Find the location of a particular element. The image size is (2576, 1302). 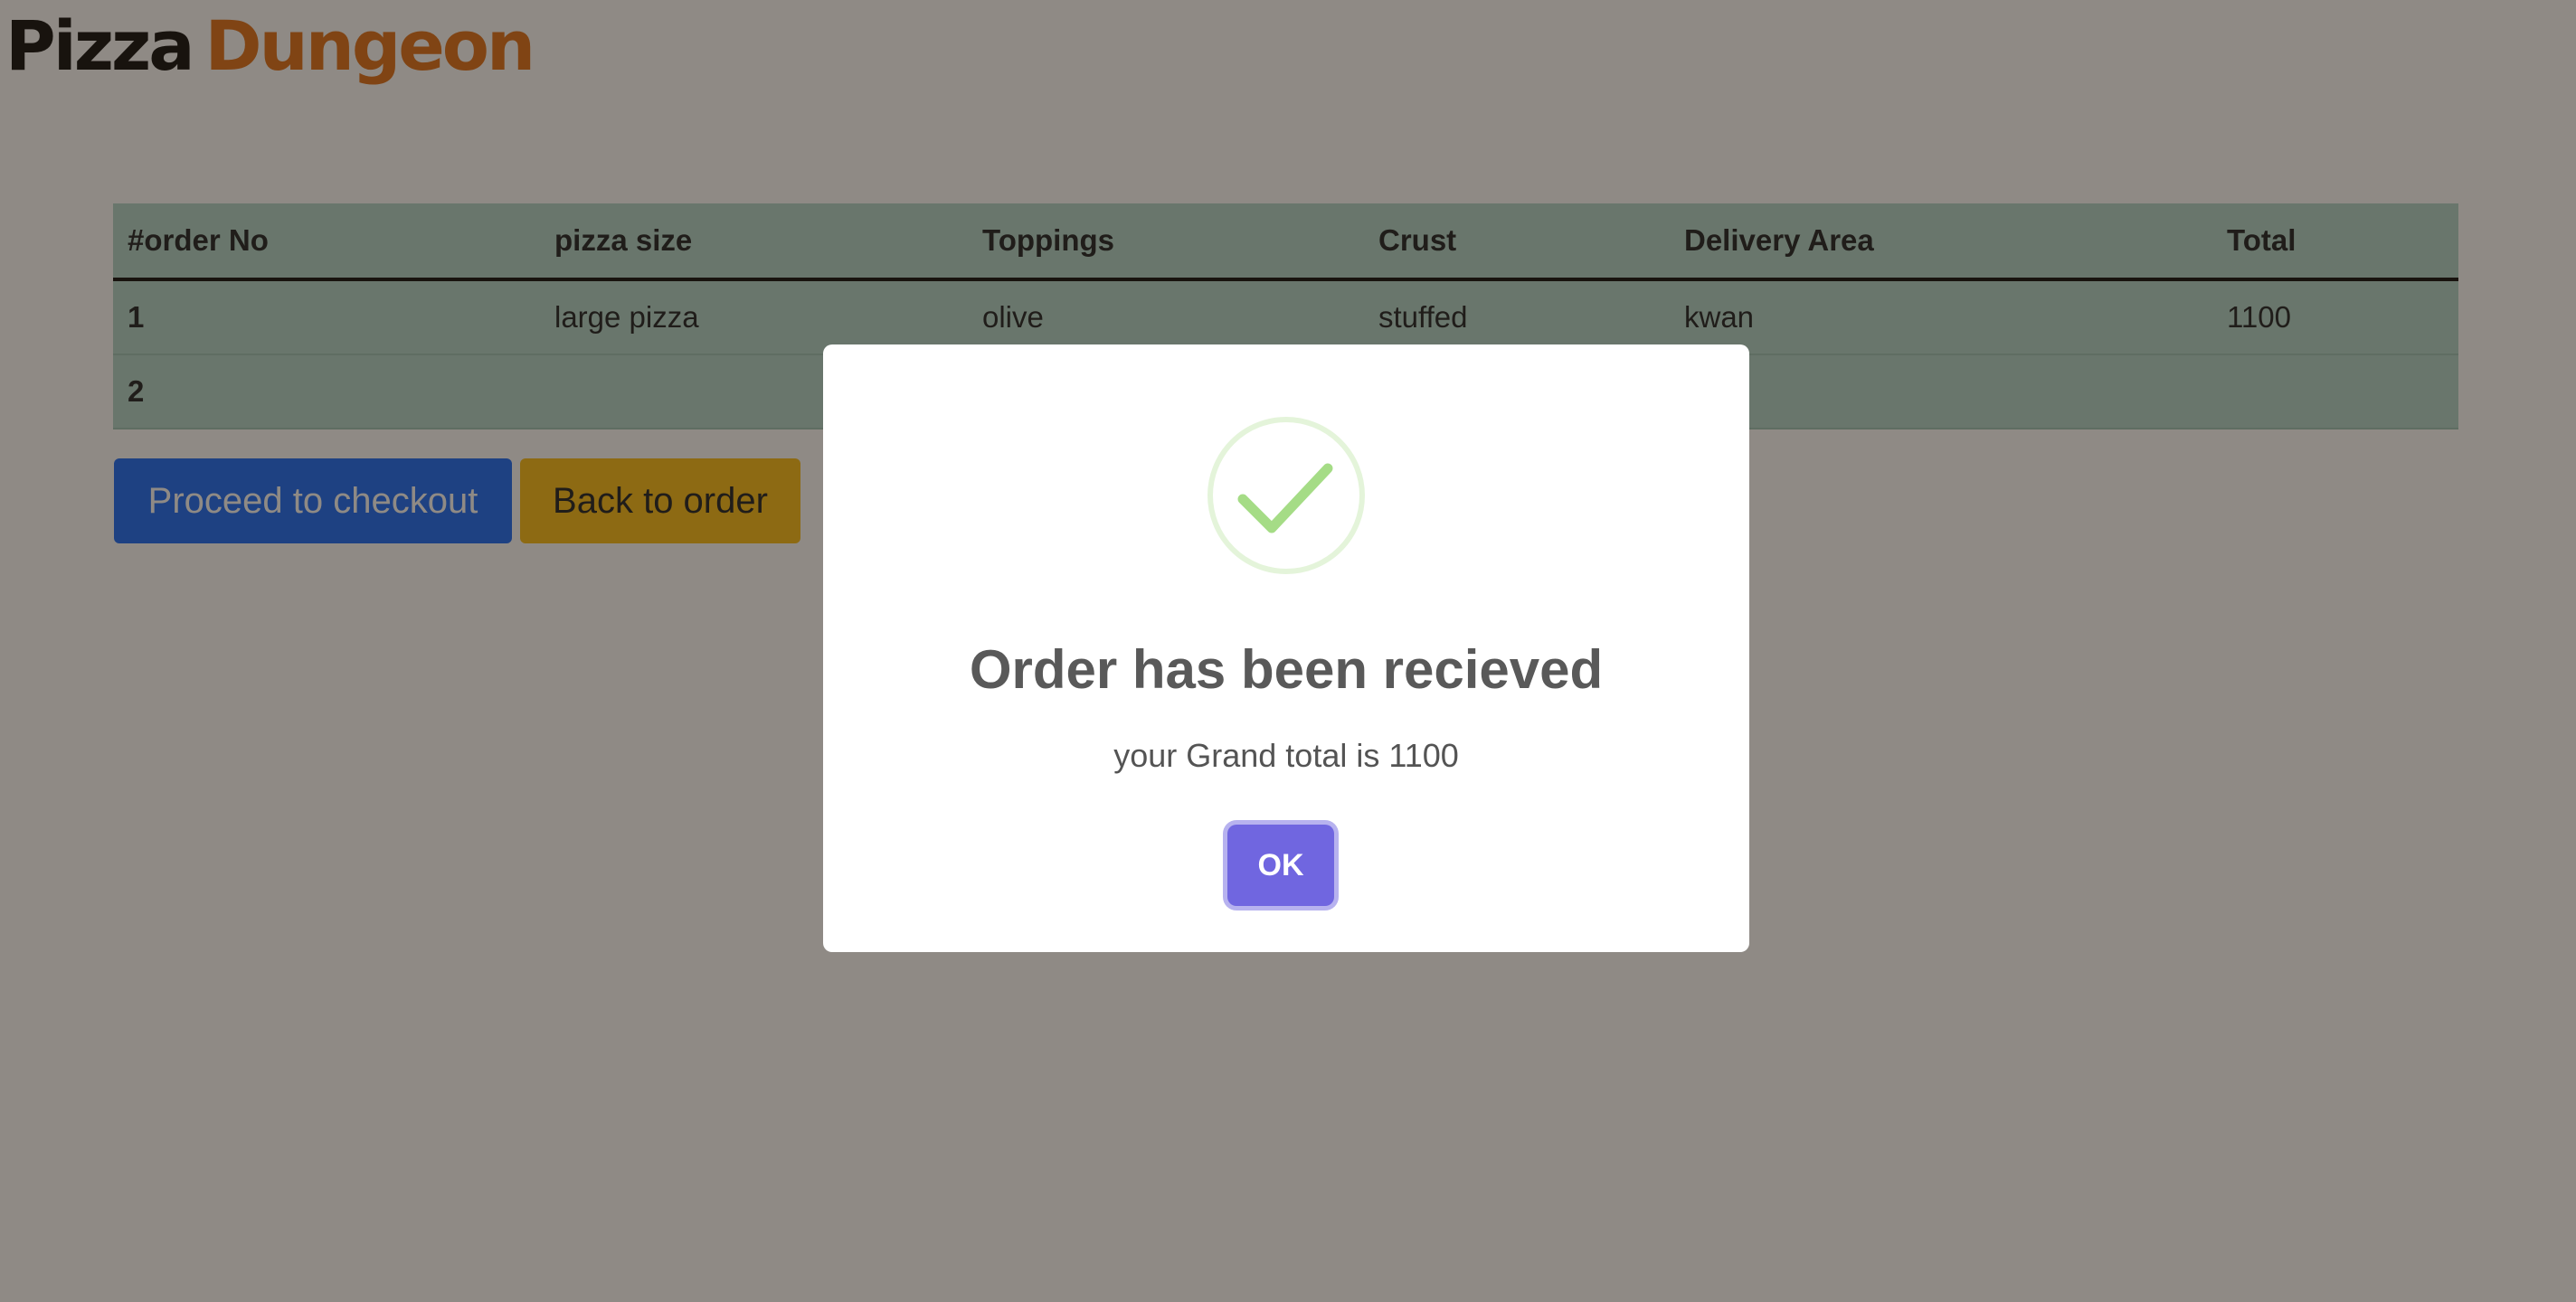

success-check-icon is located at coordinates (1286, 495).